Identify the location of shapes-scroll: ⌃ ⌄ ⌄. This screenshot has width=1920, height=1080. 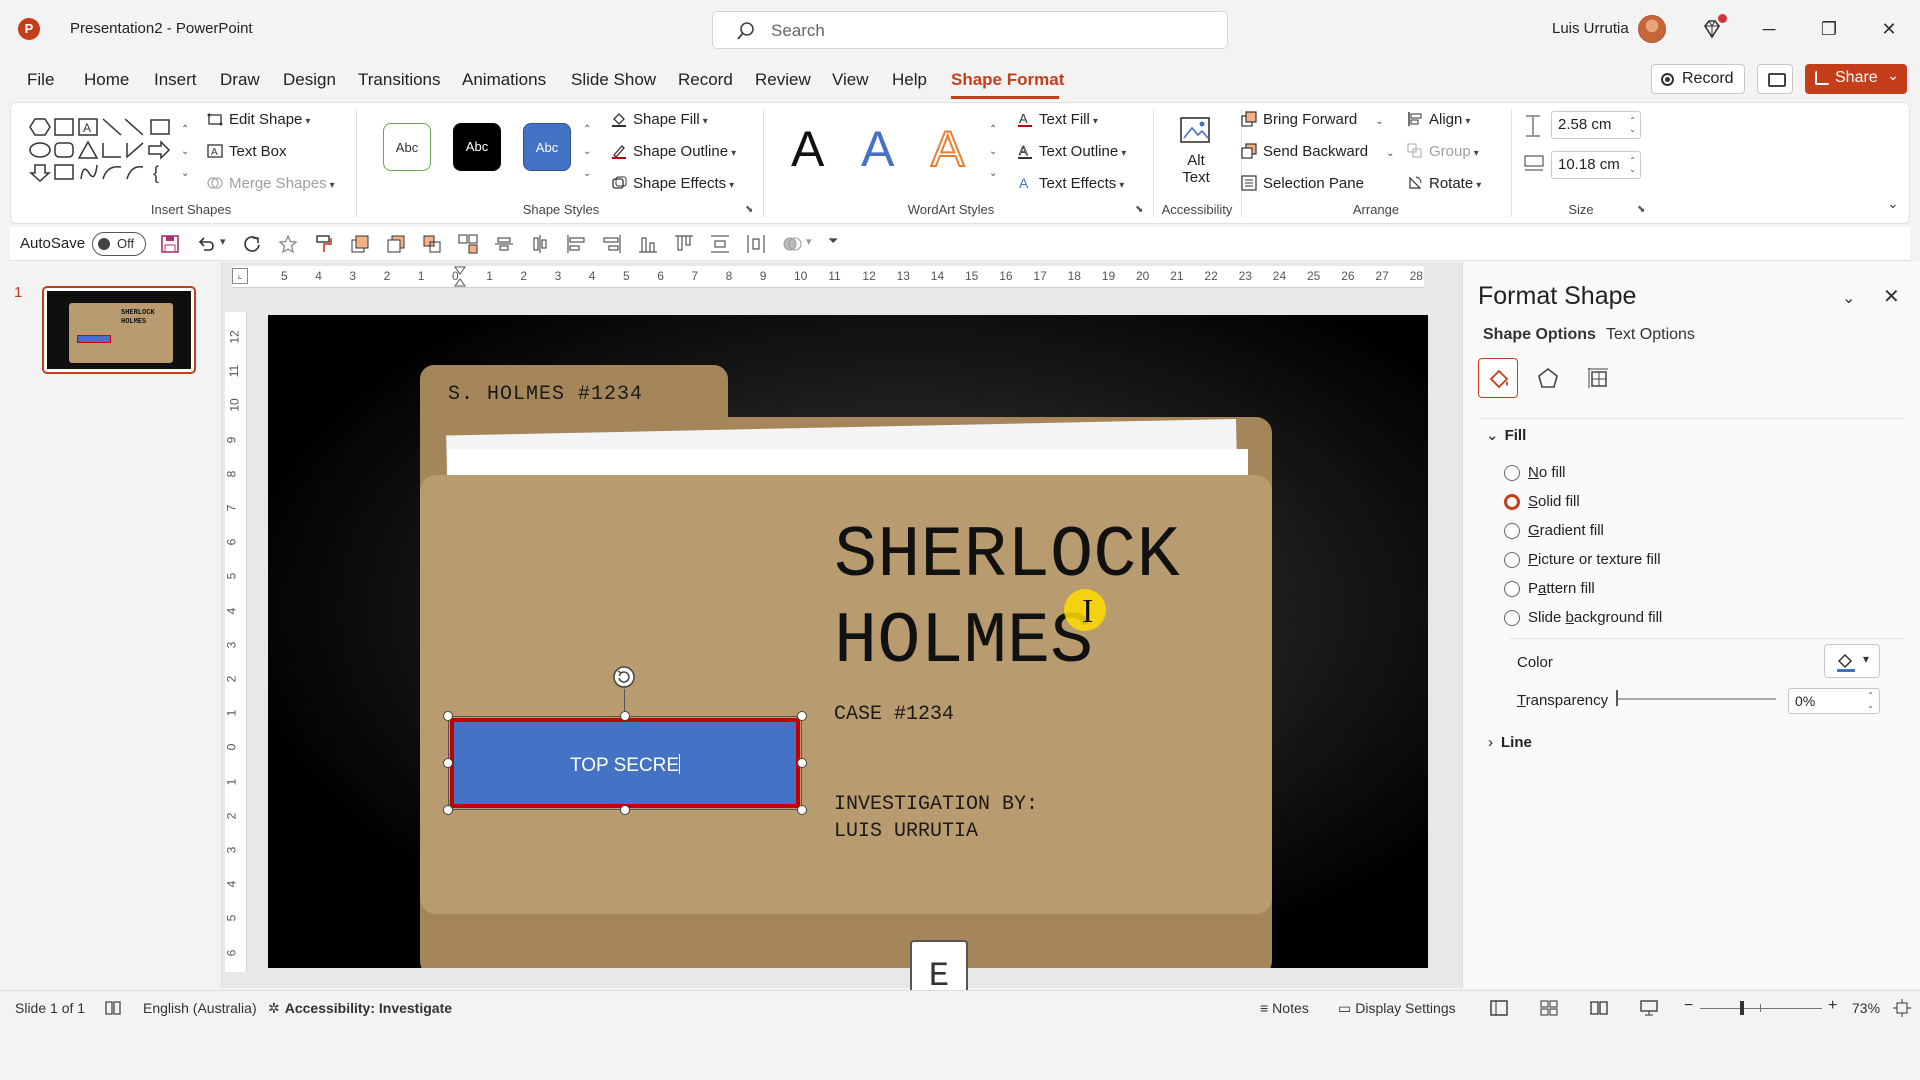
(185, 152).